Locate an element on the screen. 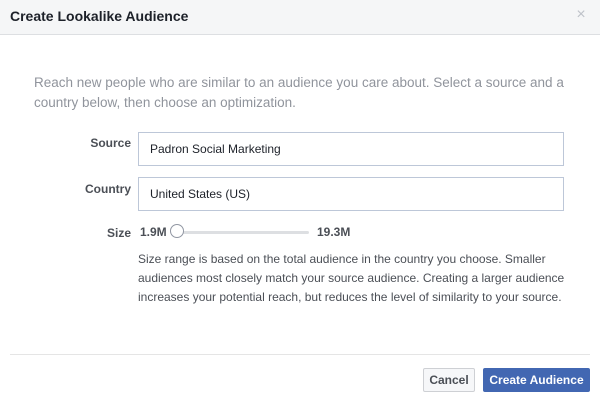  dialog-header: Create Lookalike Audience × is located at coordinates (300, 17).